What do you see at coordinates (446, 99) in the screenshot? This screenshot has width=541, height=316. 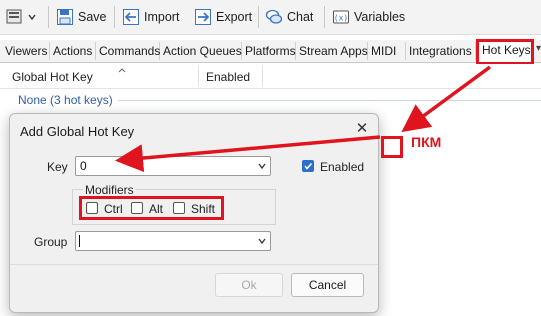 I see `arrow-to-marker` at bounding box center [446, 99].